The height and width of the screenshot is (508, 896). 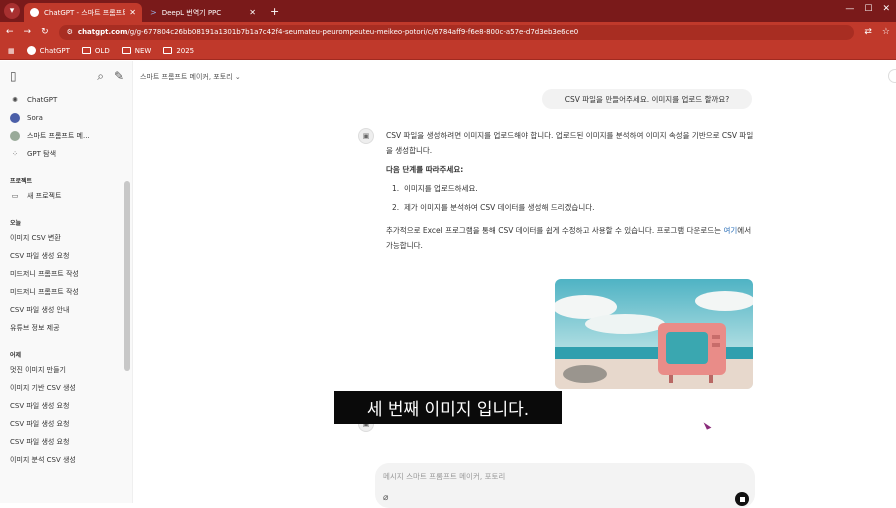 I want to click on list-item: 1. 이미지를 업로드하세요., so click(x=435, y=188).